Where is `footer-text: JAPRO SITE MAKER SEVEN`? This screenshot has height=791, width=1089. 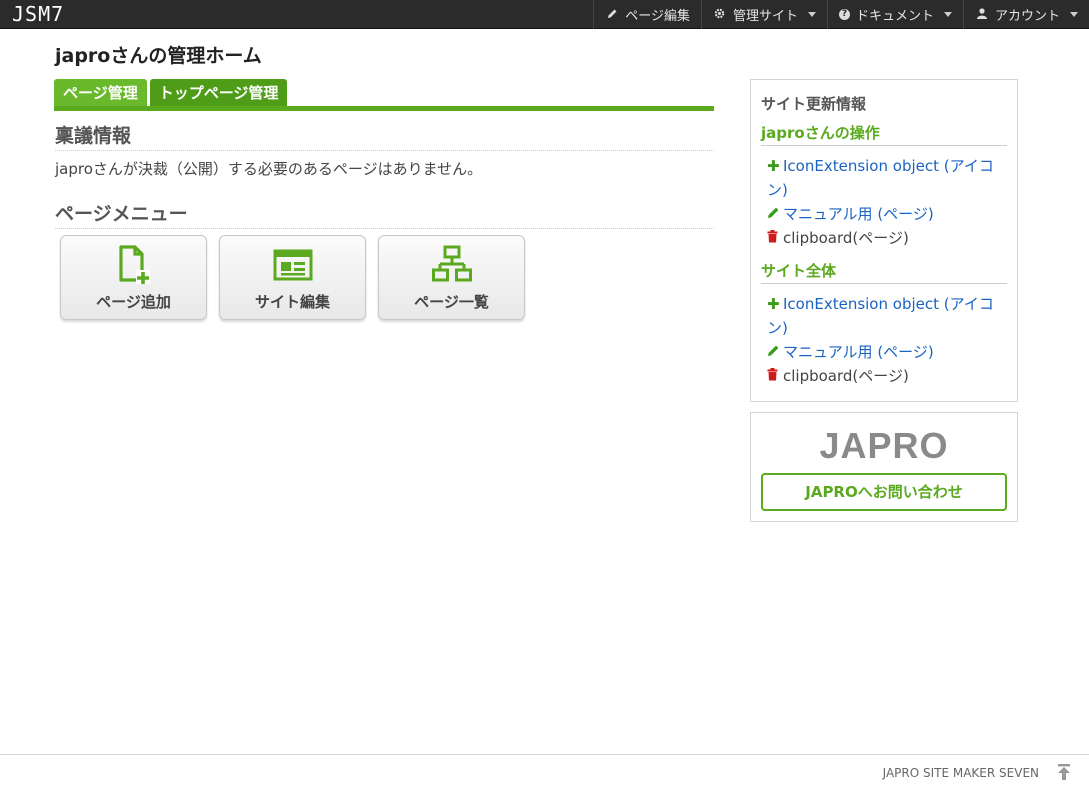 footer-text: JAPRO SITE MAKER SEVEN is located at coordinates (960, 773).